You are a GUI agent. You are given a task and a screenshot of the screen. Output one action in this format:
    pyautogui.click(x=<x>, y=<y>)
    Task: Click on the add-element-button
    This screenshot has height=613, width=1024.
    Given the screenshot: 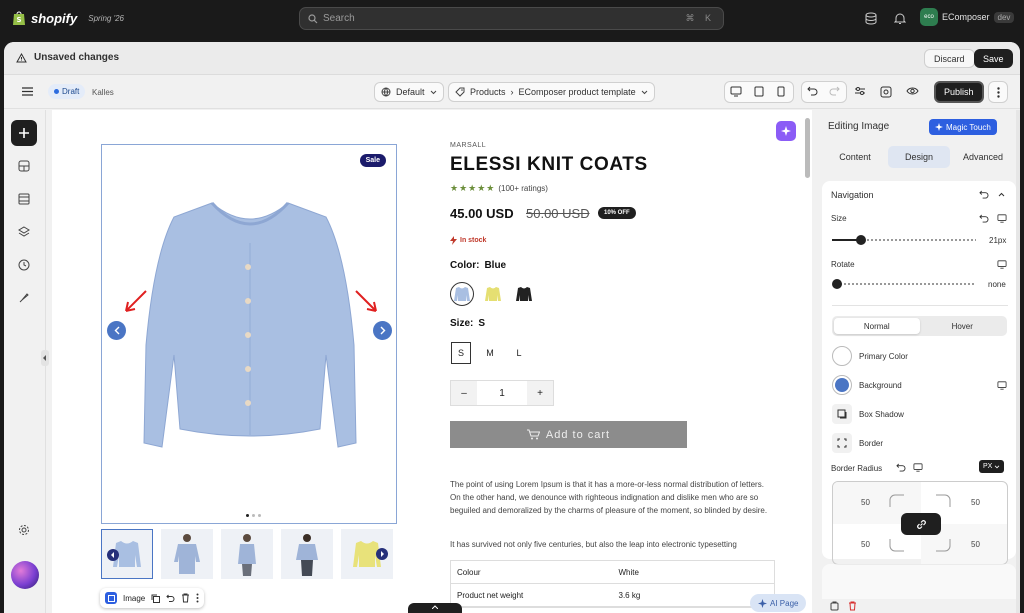 What is the action you would take?
    pyautogui.click(x=24, y=133)
    